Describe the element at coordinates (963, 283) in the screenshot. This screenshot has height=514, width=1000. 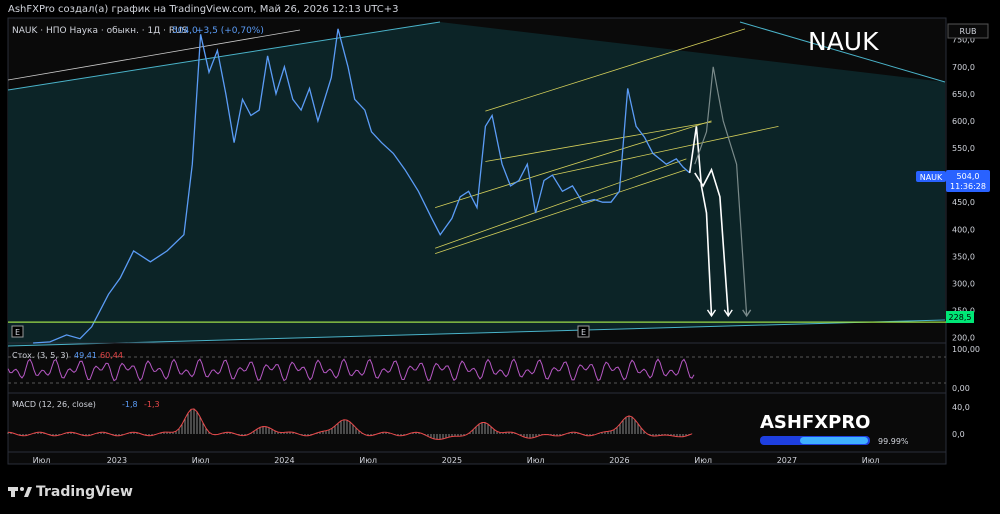
I see `y-tick-label: 300,0` at that location.